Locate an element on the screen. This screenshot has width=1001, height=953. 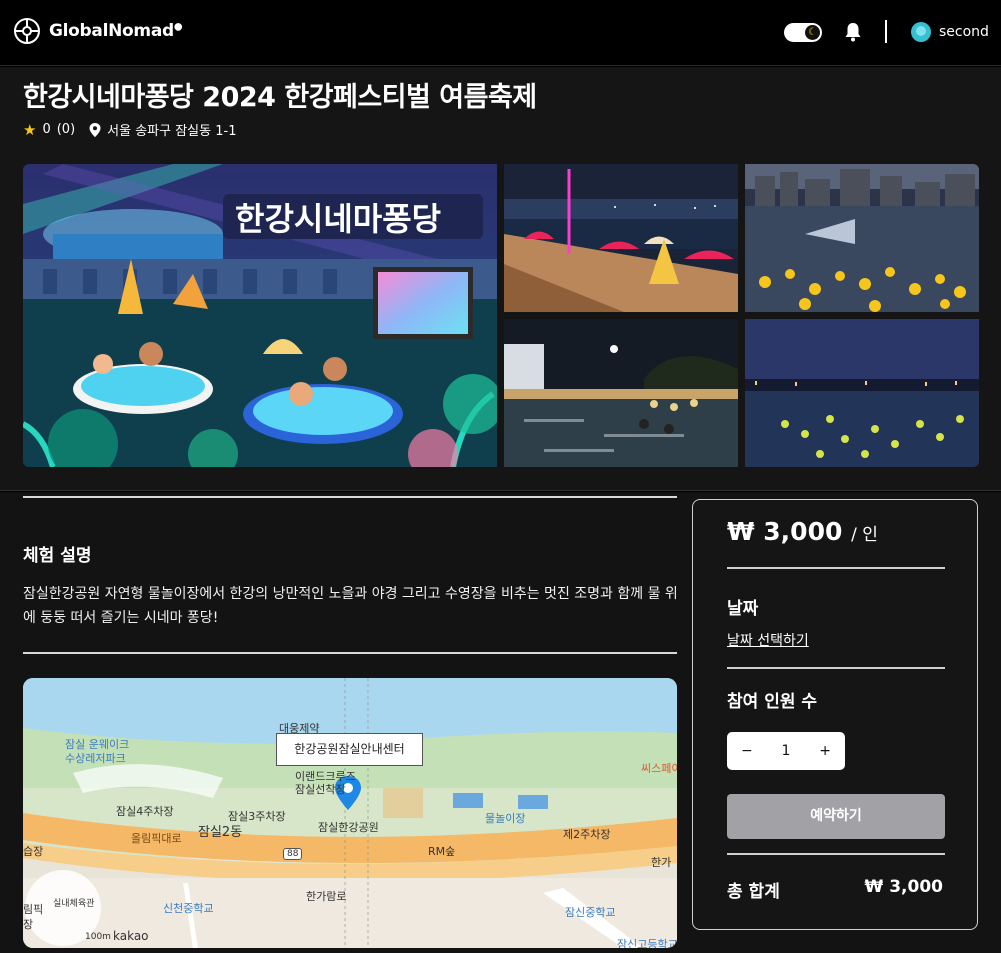
brand-name: GlobalNomad● is located at coordinates (116, 31).